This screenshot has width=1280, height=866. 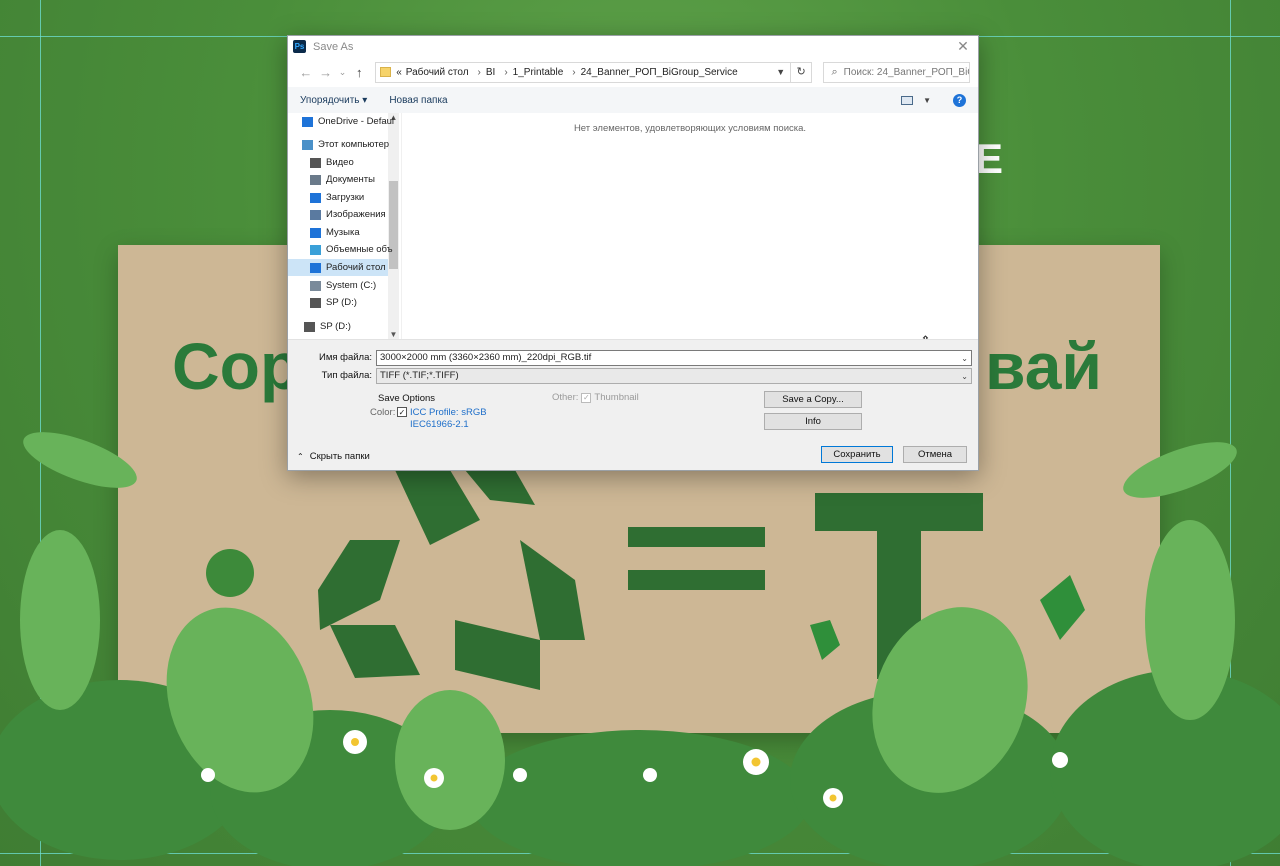 What do you see at coordinates (439, 424) in the screenshot?
I see `icc-profile-label-line2: IEC61966-2.1` at bounding box center [439, 424].